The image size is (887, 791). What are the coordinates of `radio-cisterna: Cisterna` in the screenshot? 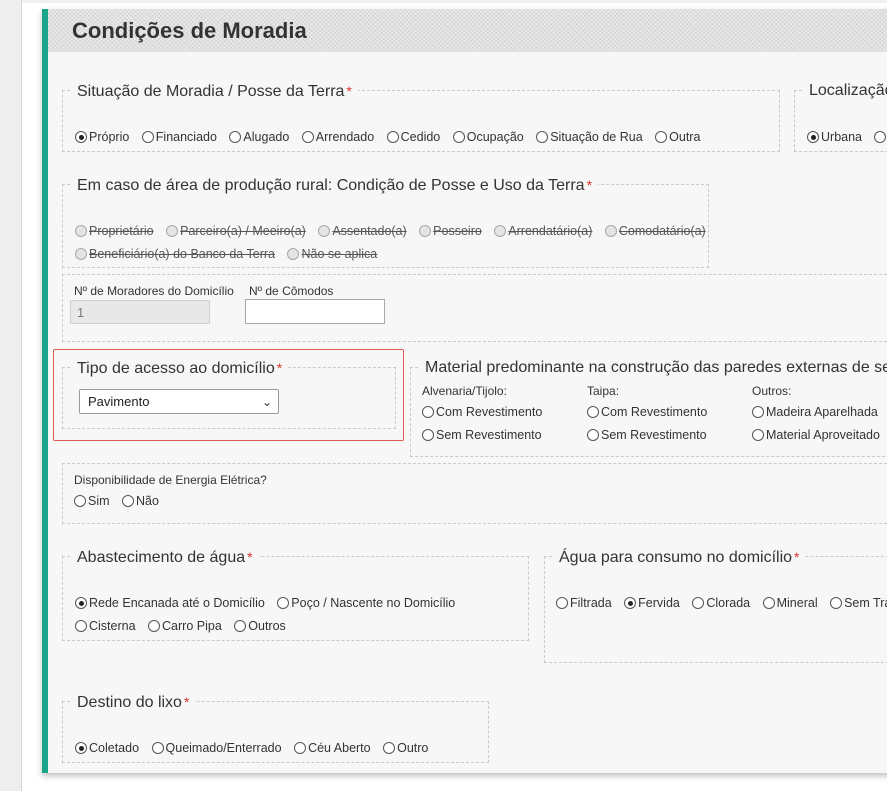 It's located at (105, 626).